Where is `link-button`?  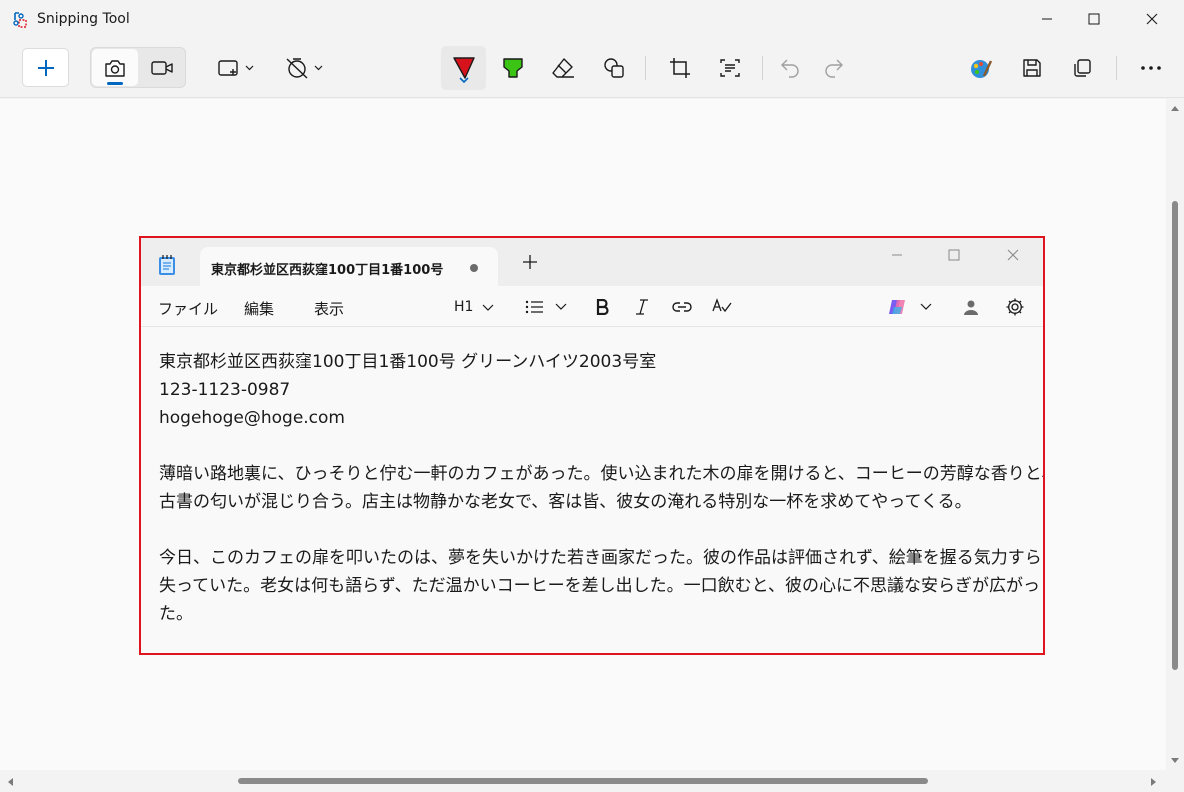
link-button is located at coordinates (682, 307).